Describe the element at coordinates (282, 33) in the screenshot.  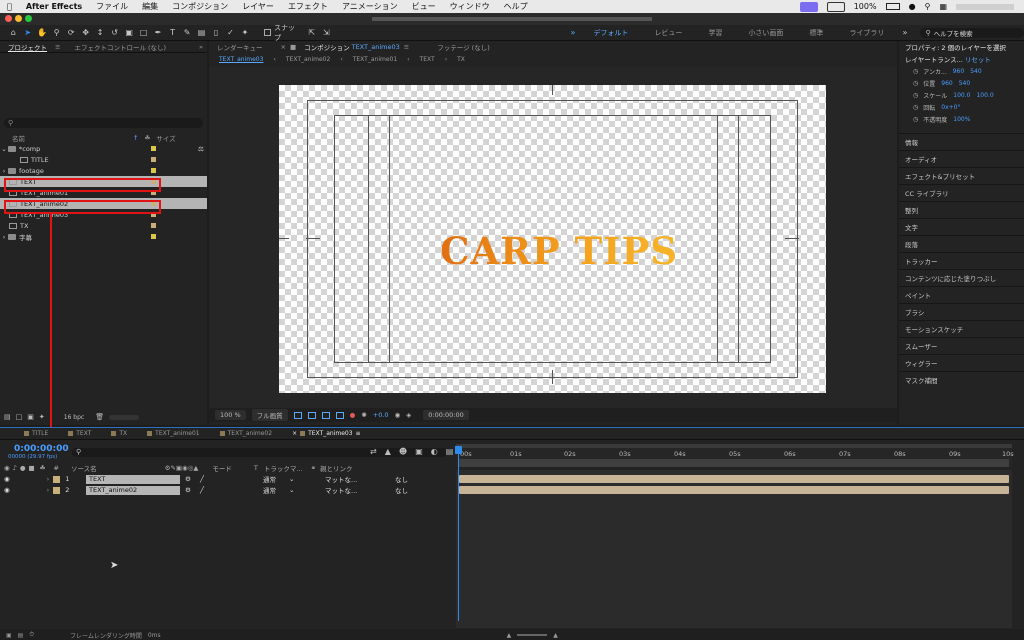
I see `snap-toggle: スナップ` at that location.